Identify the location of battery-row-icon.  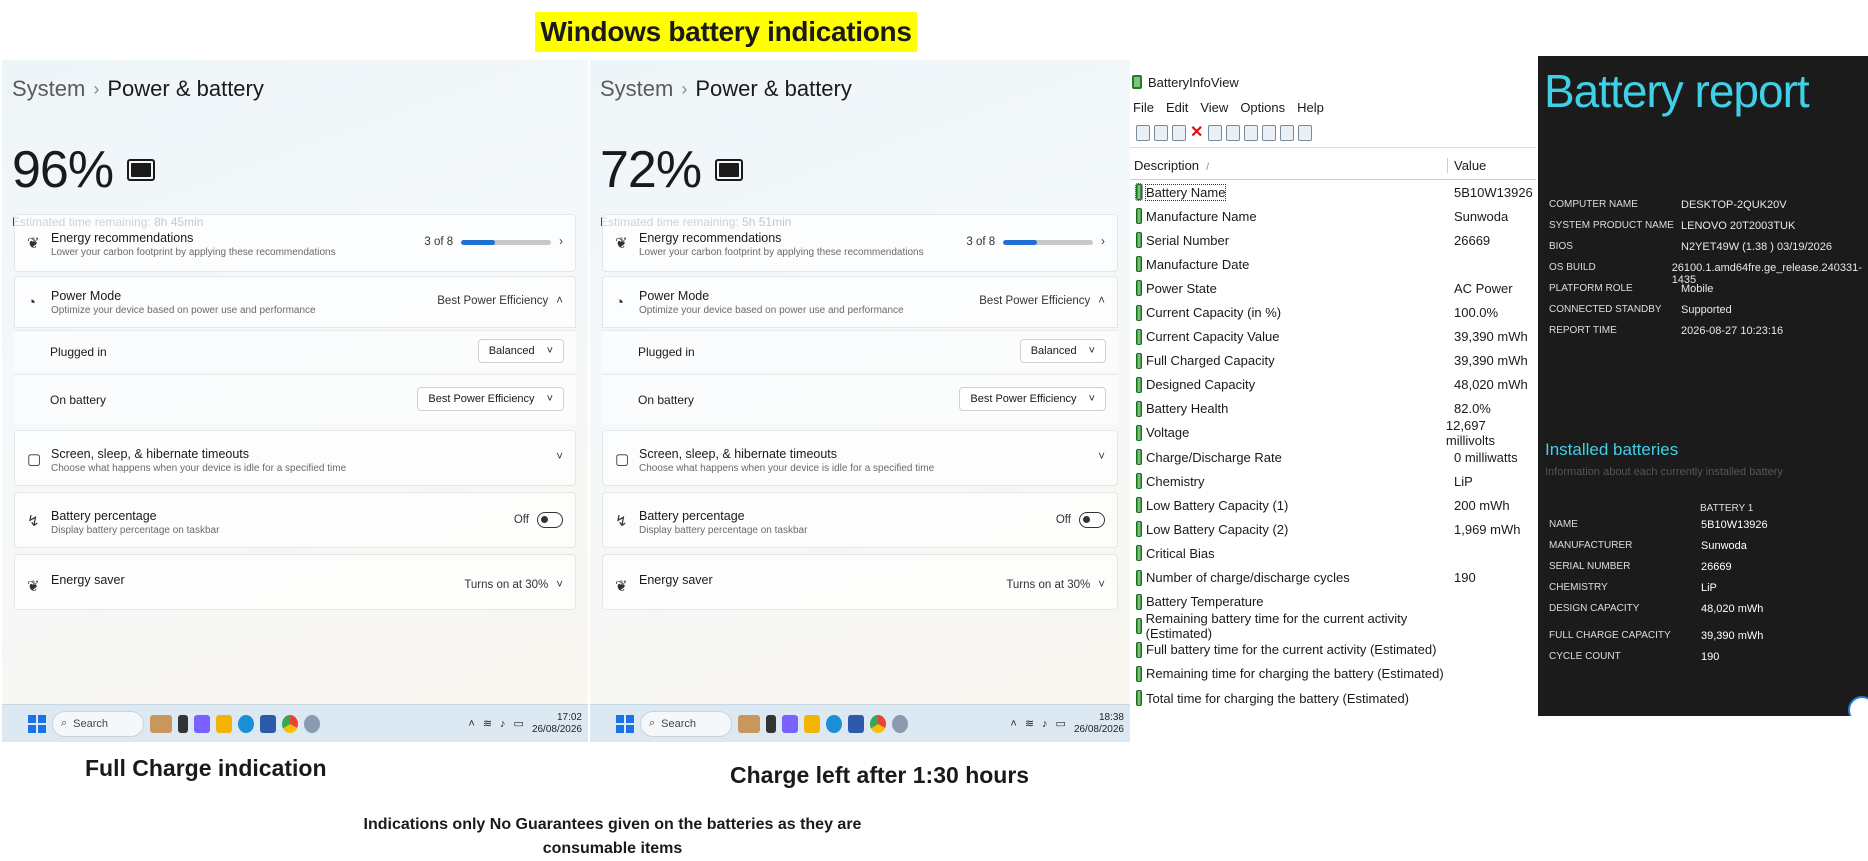
(1139, 408).